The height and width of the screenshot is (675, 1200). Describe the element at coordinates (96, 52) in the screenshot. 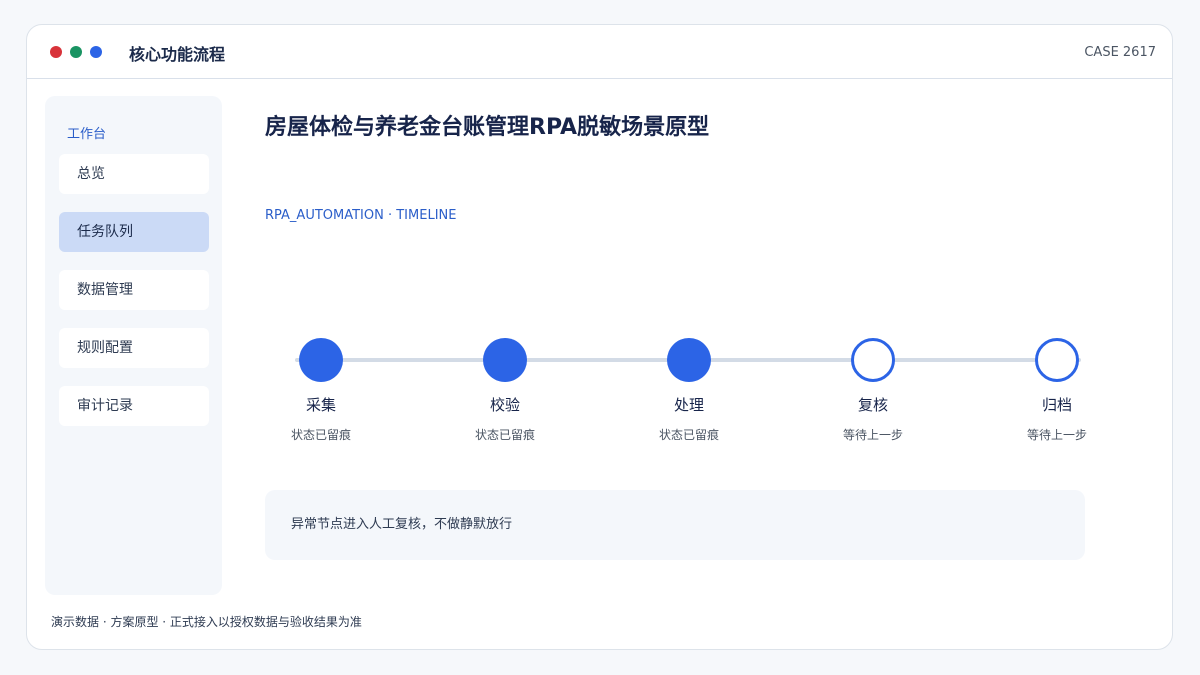

I see `maximize-window-button` at that location.